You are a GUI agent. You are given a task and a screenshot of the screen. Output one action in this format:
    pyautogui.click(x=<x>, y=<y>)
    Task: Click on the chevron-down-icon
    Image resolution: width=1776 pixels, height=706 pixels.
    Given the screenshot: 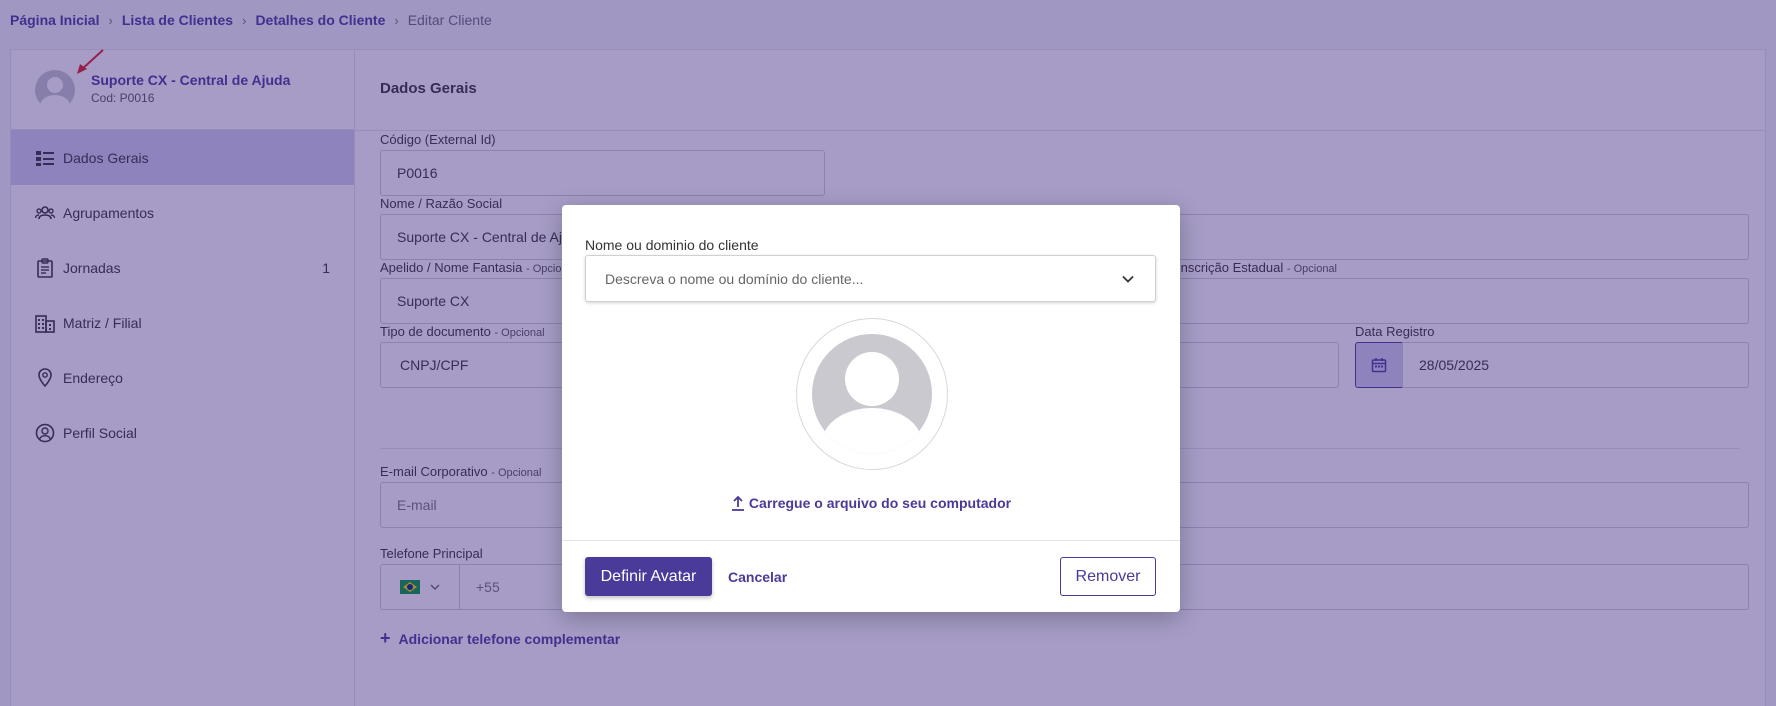 What is the action you would take?
    pyautogui.click(x=1128, y=279)
    